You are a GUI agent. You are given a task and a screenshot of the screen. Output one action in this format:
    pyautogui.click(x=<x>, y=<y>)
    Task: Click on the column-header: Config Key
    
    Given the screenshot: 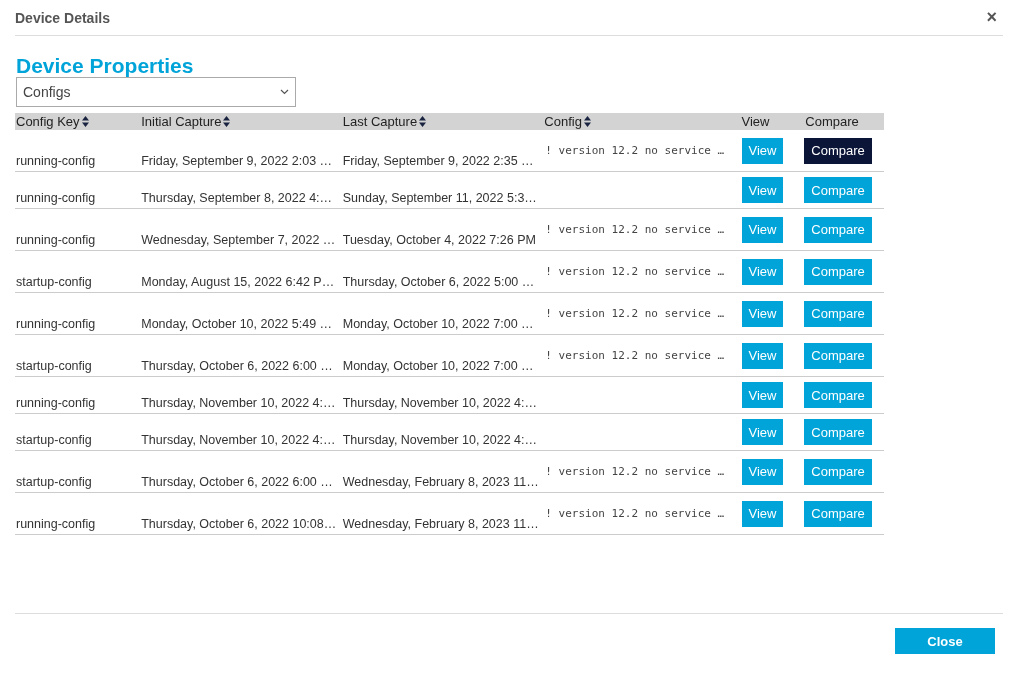 What is the action you would take?
    pyautogui.click(x=48, y=121)
    